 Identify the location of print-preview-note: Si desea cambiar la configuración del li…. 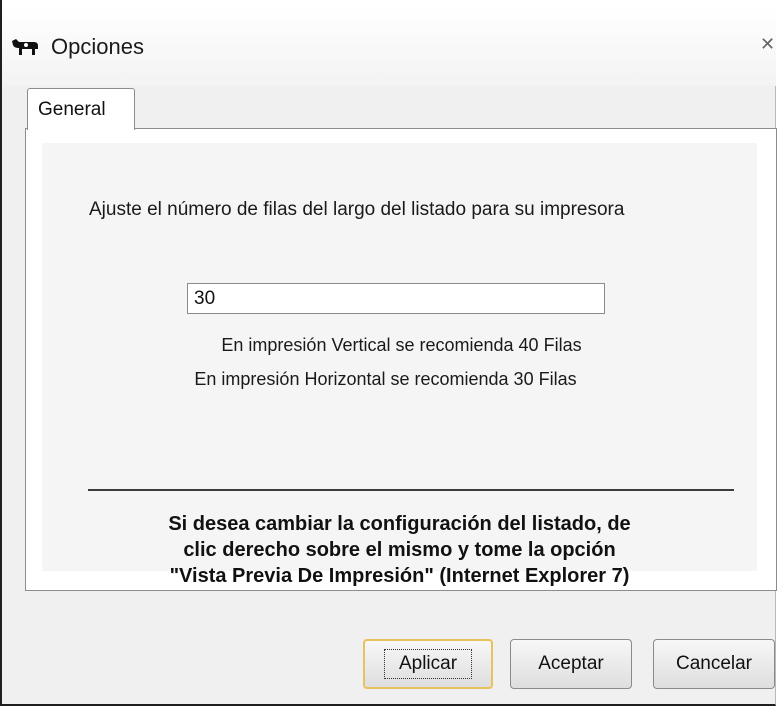
(399, 550).